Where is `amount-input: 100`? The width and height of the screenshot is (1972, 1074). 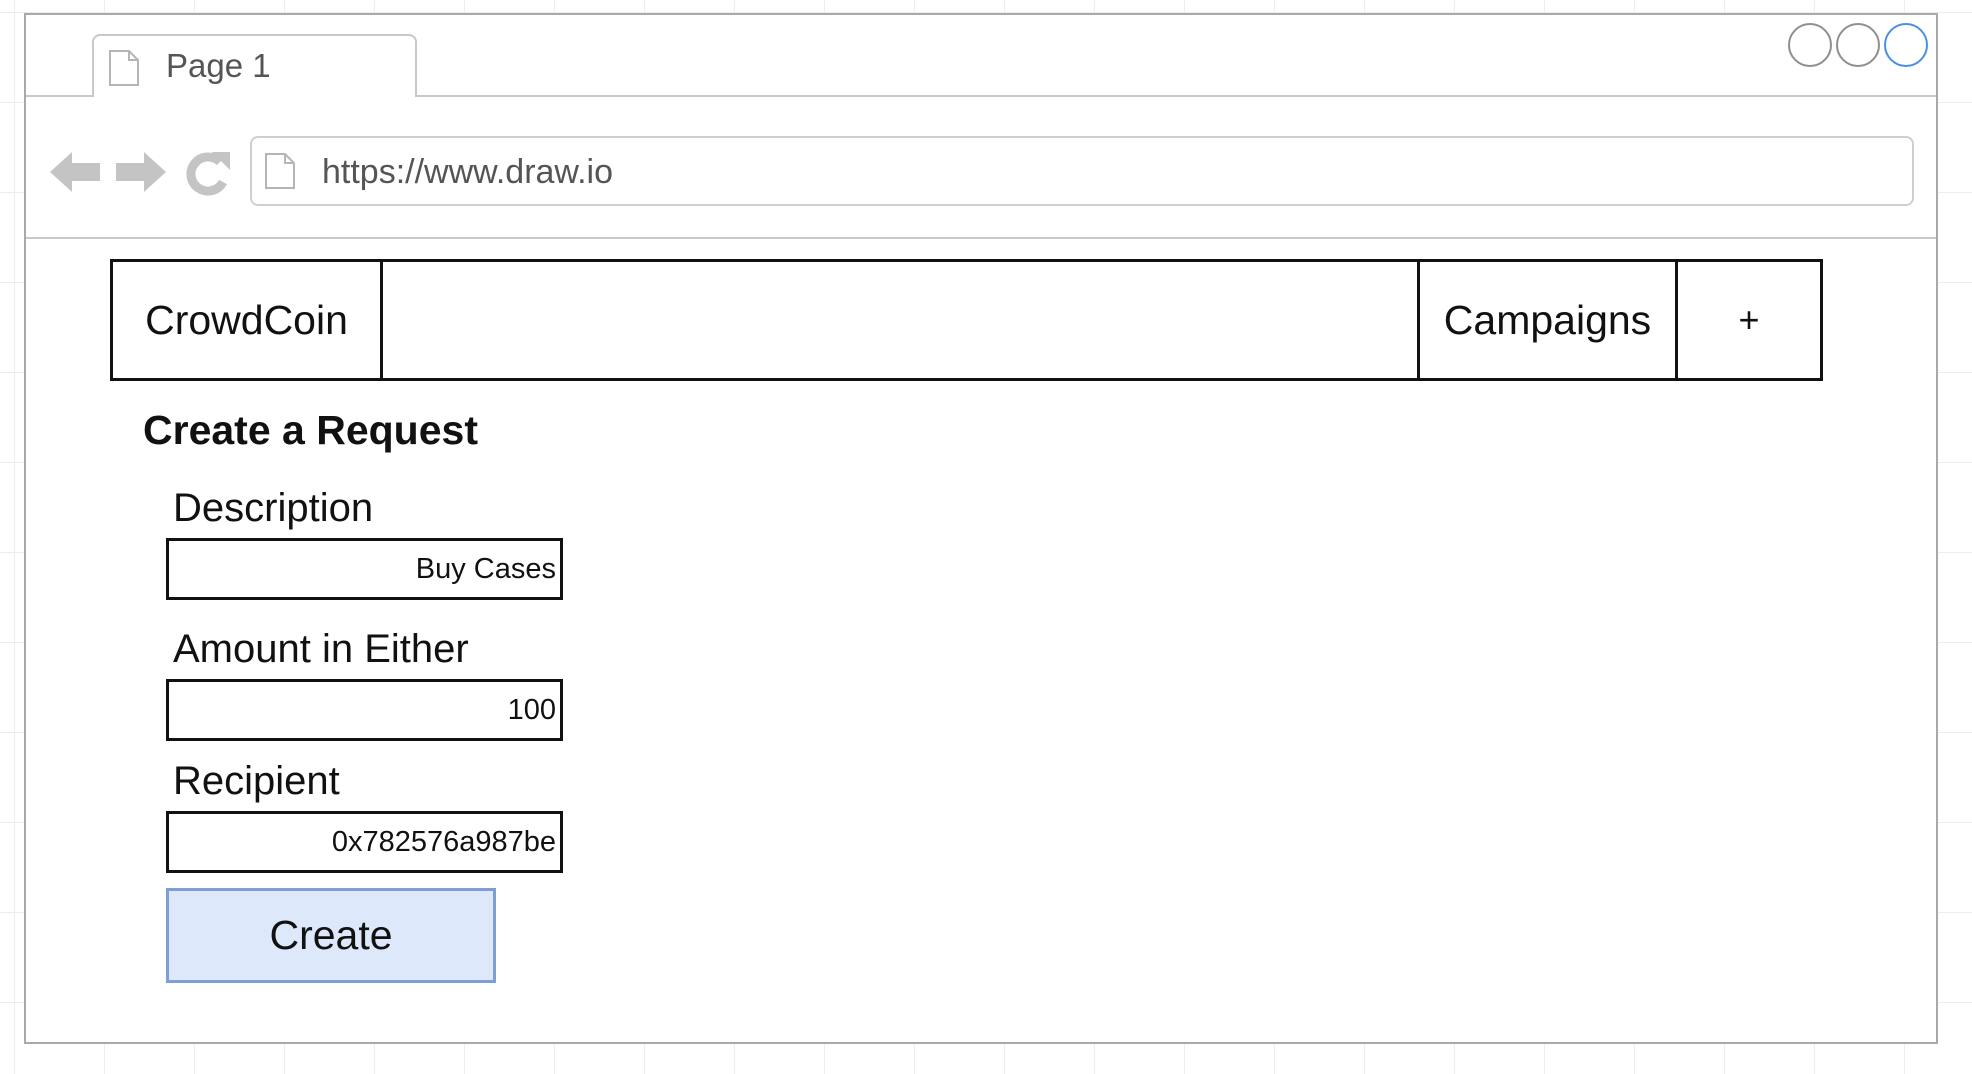 amount-input: 100 is located at coordinates (364, 710).